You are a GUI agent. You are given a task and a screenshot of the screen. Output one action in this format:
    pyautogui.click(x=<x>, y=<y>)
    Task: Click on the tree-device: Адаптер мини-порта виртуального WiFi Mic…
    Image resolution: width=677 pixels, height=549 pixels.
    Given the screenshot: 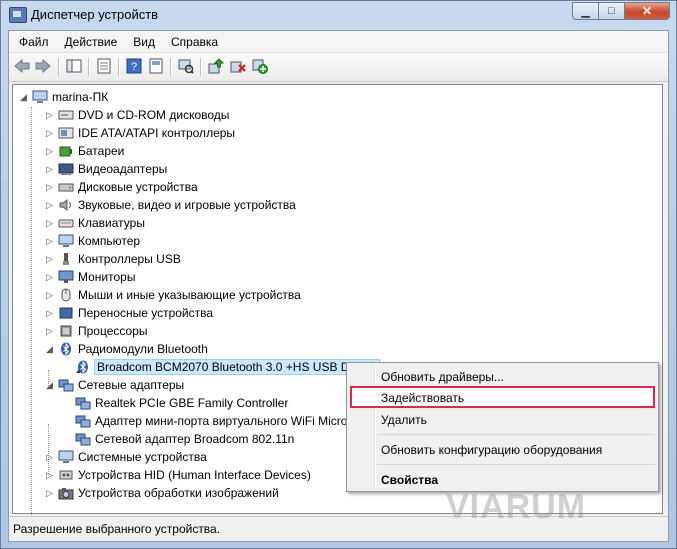 What is the action you would take?
    pyautogui.click(x=211, y=421)
    